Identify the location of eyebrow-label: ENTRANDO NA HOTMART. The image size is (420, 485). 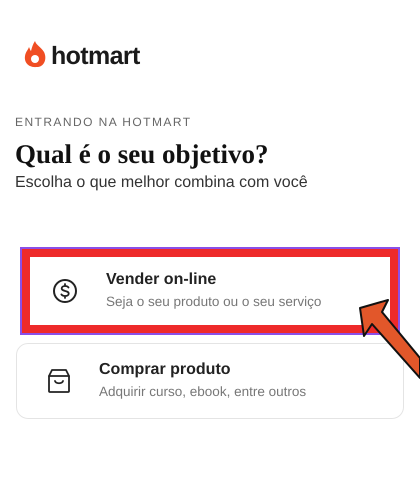
(103, 122).